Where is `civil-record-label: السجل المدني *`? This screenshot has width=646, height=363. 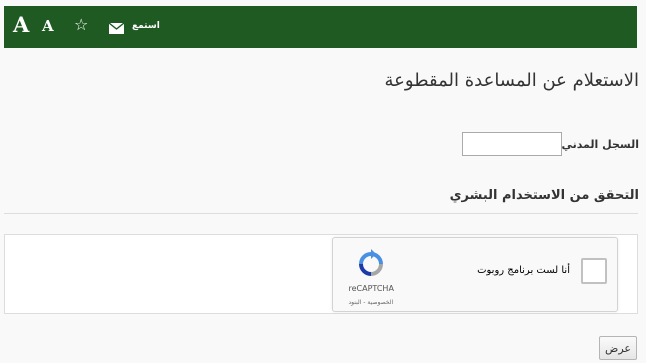
civil-record-label: السجل المدني * is located at coordinates (595, 144).